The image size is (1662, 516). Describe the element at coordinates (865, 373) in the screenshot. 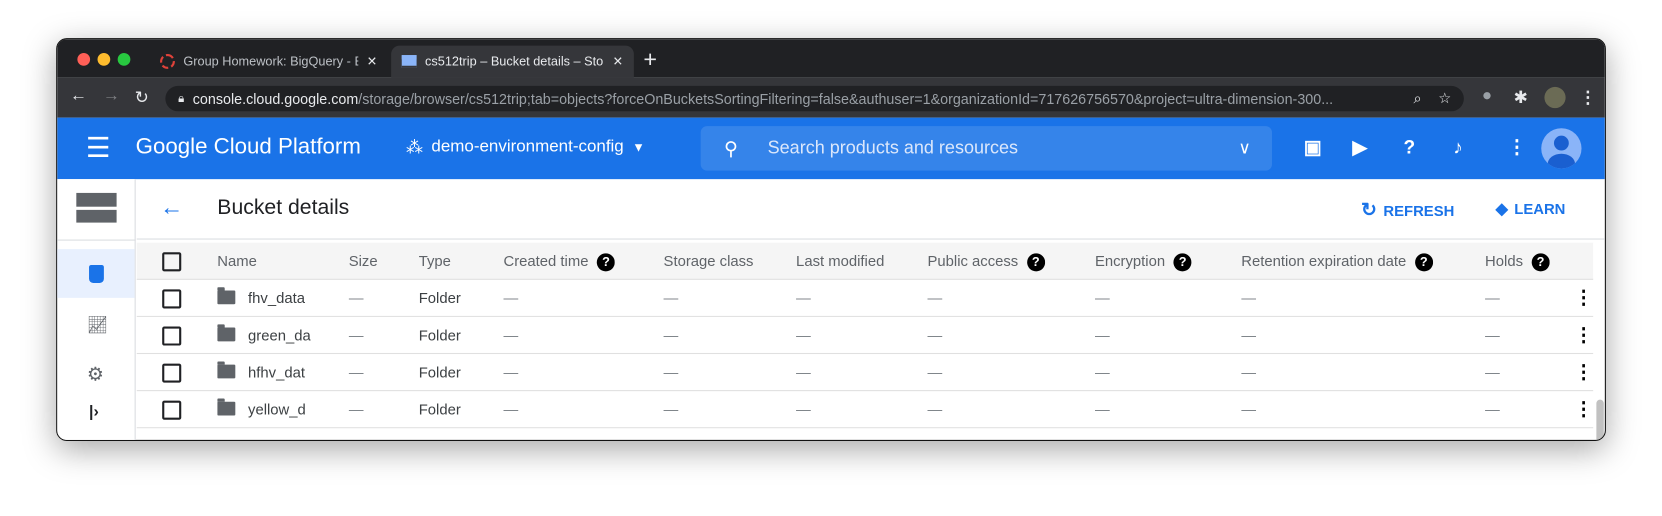

I see `table-row: hfhv_dat — Folder — — — — — — — ⋮` at that location.